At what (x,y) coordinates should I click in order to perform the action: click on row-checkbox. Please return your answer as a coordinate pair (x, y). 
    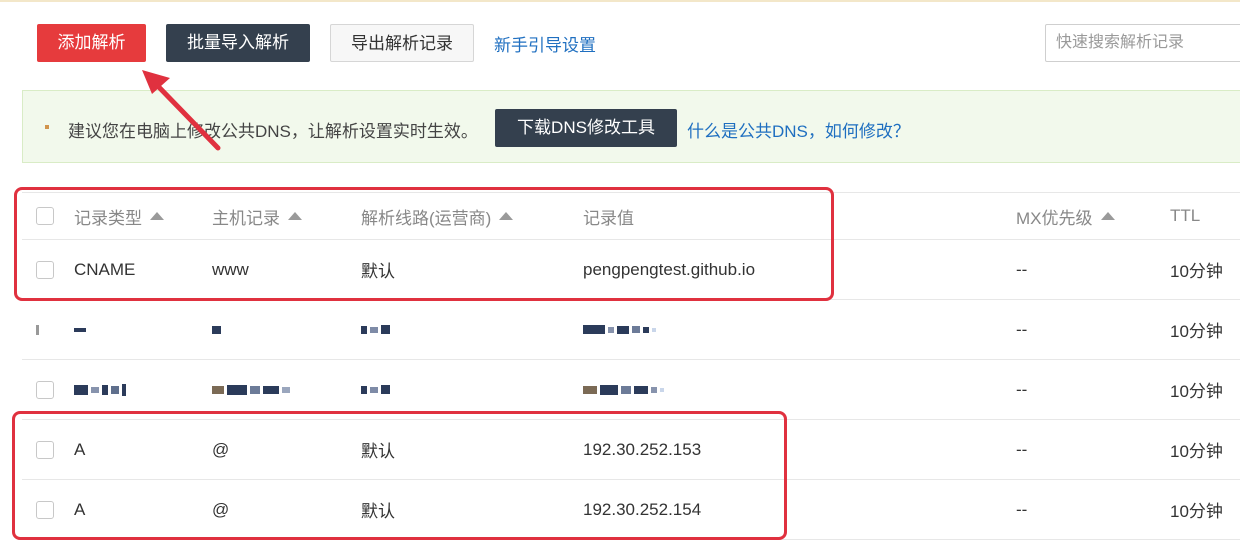
    Looking at the image, I should click on (45, 389).